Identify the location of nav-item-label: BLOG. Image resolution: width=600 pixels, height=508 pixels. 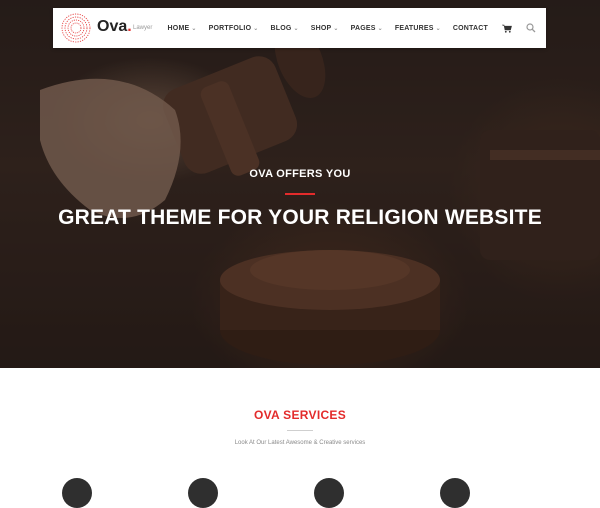
(281, 28).